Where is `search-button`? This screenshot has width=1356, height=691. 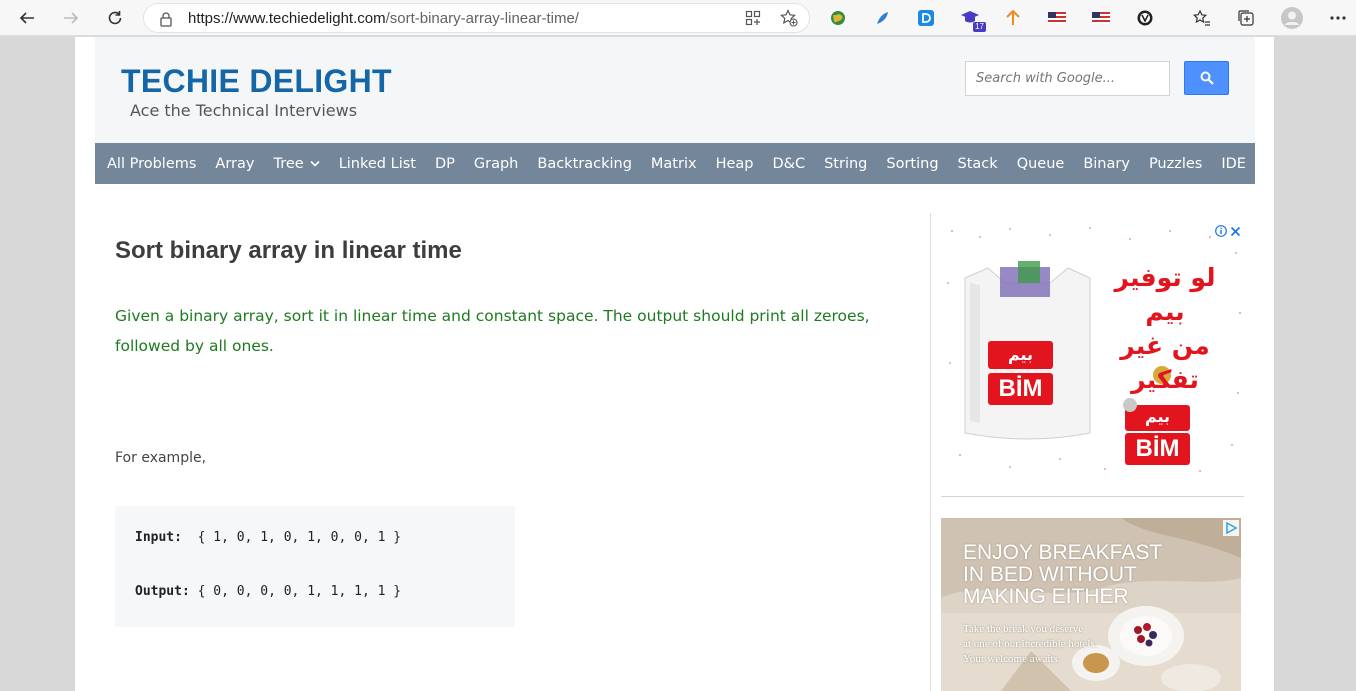 search-button is located at coordinates (1206, 78).